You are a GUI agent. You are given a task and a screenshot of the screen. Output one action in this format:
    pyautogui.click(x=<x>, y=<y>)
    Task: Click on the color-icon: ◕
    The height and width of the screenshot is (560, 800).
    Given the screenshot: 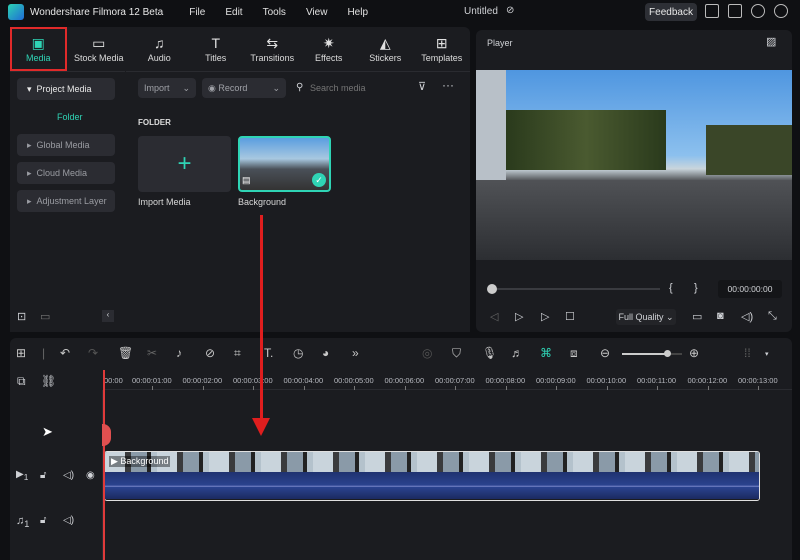 What is the action you would take?
    pyautogui.click(x=325, y=353)
    